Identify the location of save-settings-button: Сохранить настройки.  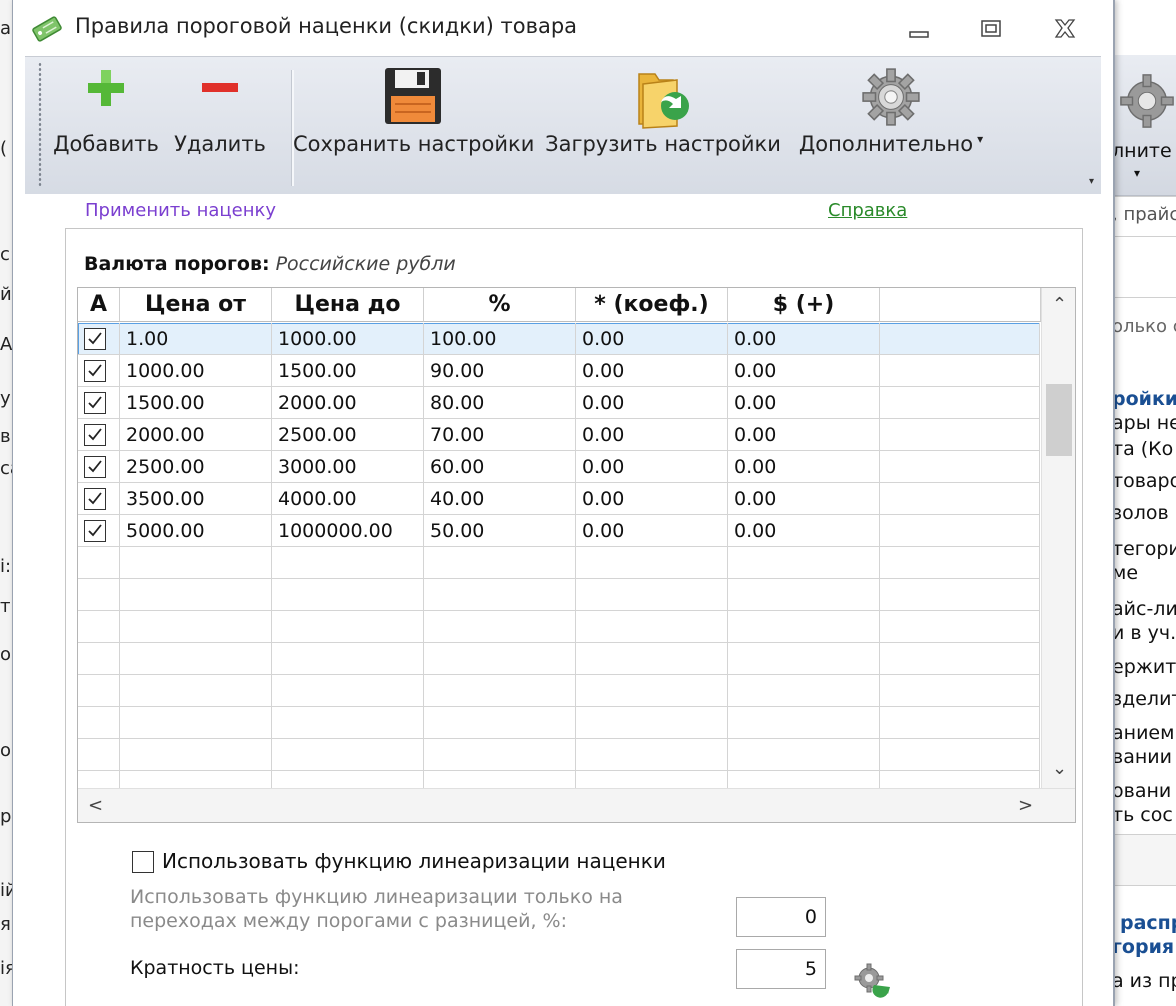
(413, 125).